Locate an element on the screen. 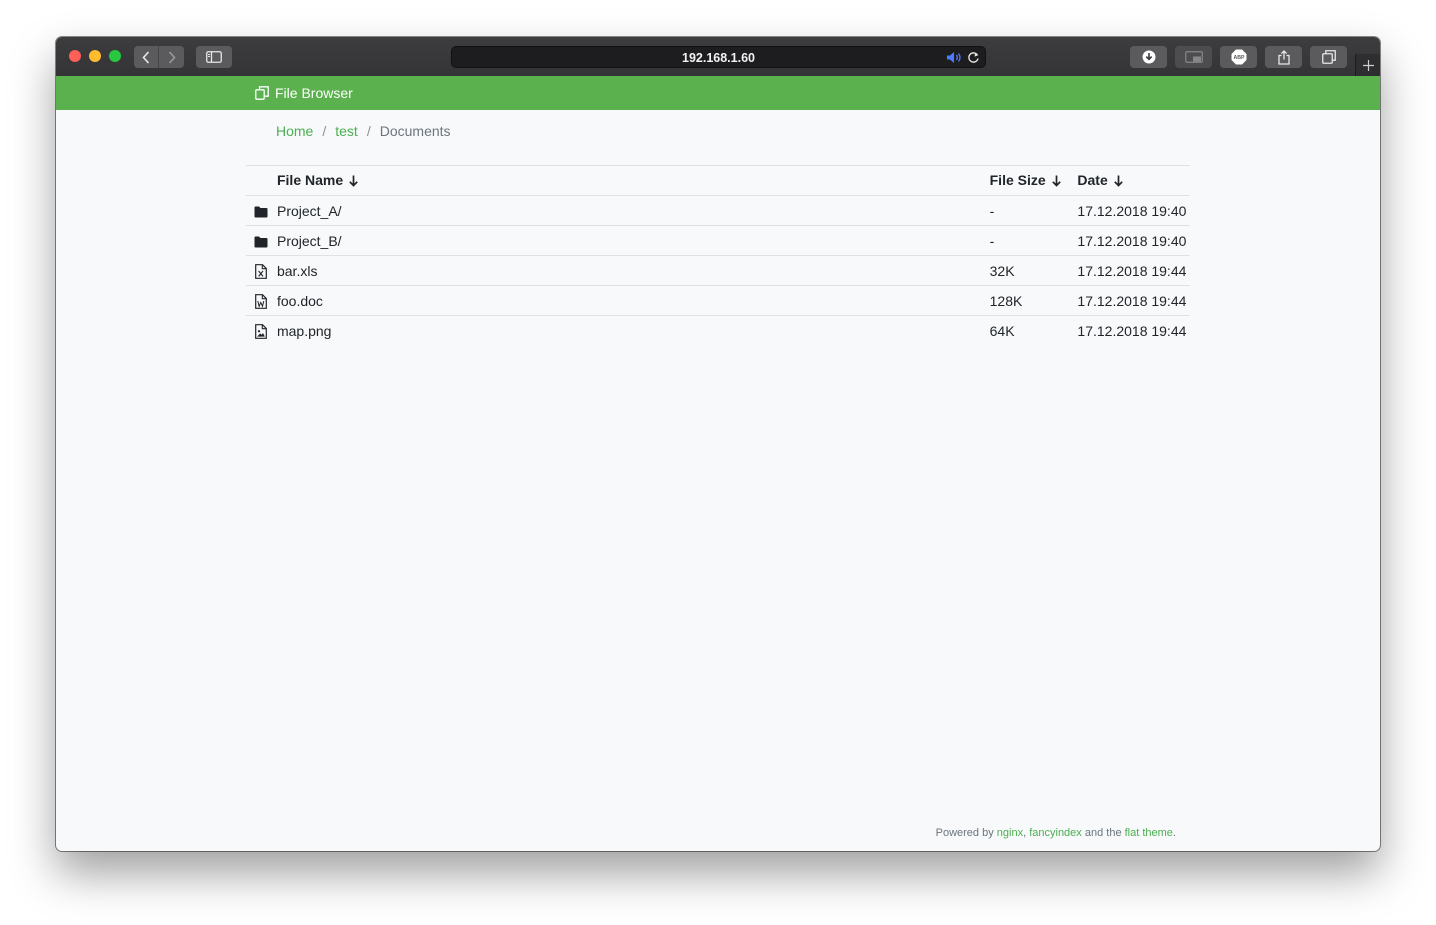 The height and width of the screenshot is (925, 1436). tab-overview-button is located at coordinates (1328, 57).